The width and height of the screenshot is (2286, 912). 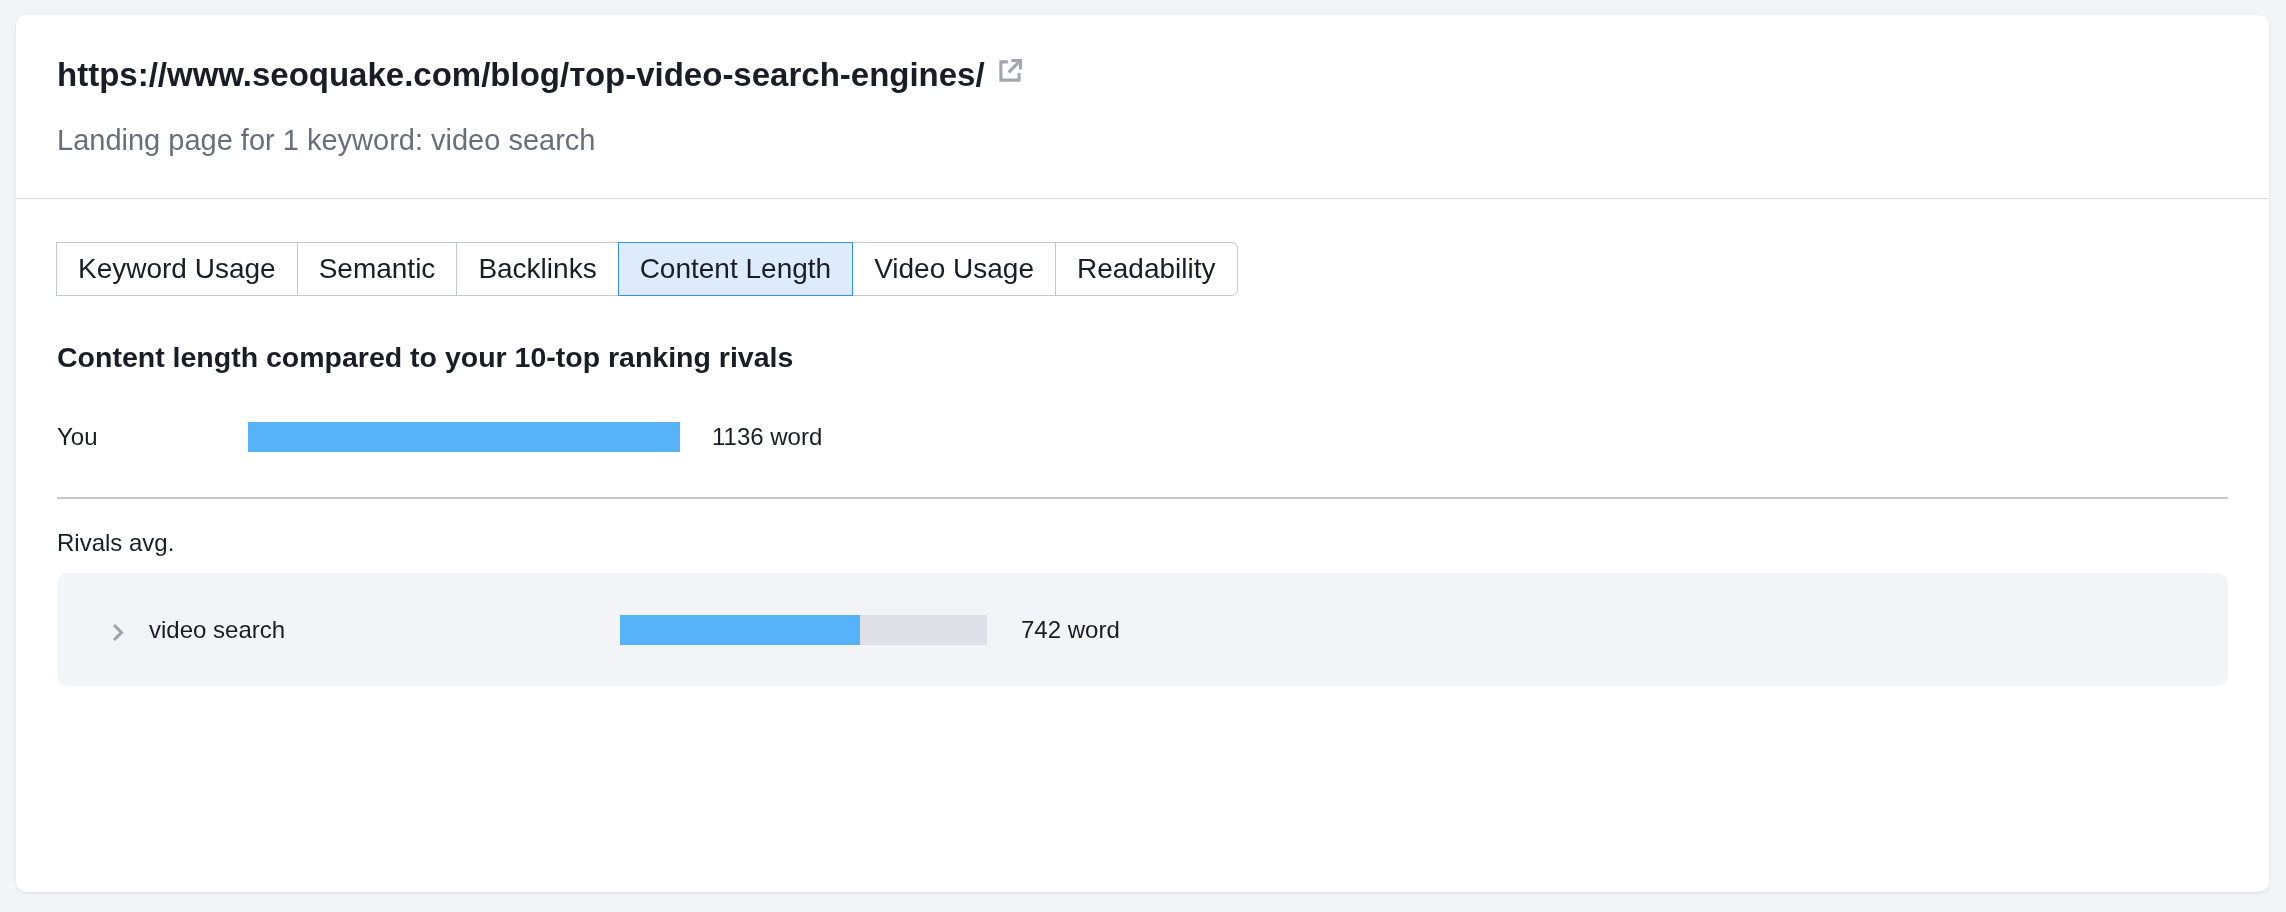 What do you see at coordinates (1070, 629) in the screenshot?
I see `word-count: 742 word` at bounding box center [1070, 629].